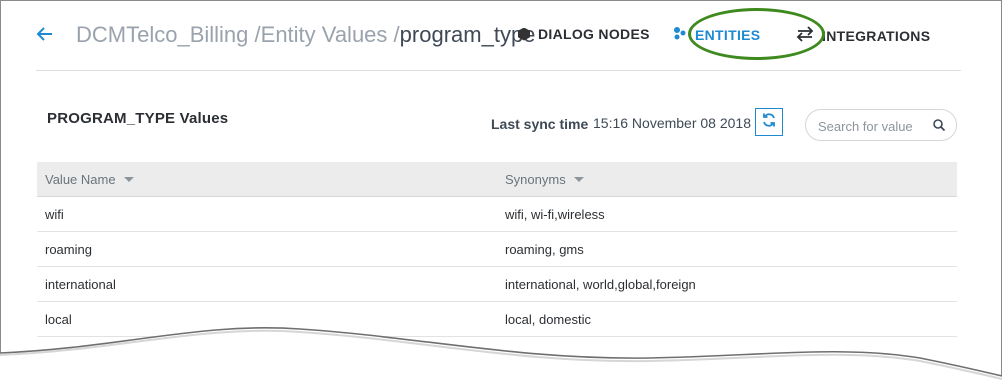 The width and height of the screenshot is (1002, 380). What do you see at coordinates (45, 36) in the screenshot?
I see `back-arrow-icon` at bounding box center [45, 36].